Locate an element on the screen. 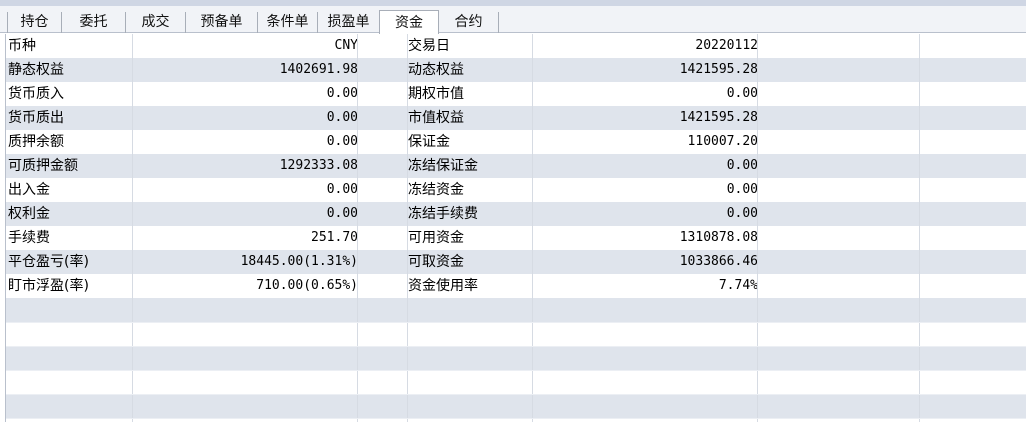  fund-label: 权利金 is located at coordinates (29, 214).